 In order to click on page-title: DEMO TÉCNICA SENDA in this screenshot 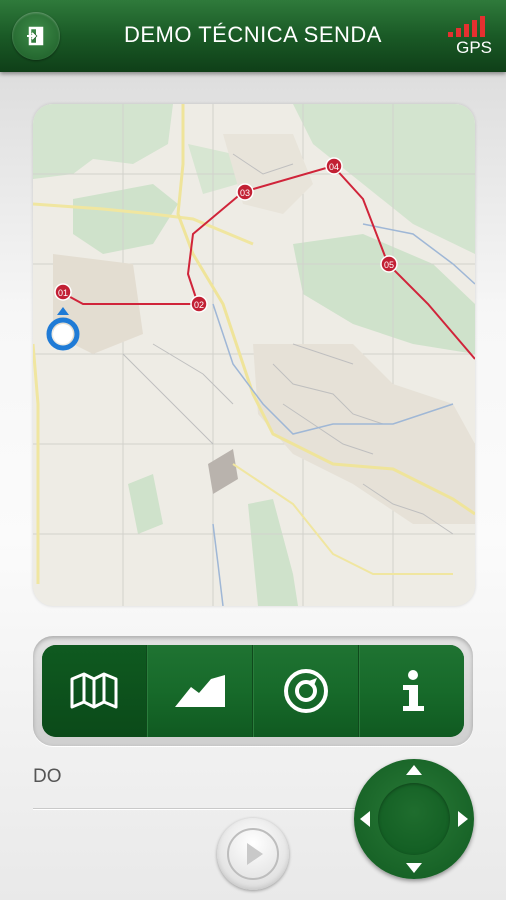, I will do `click(253, 34)`.